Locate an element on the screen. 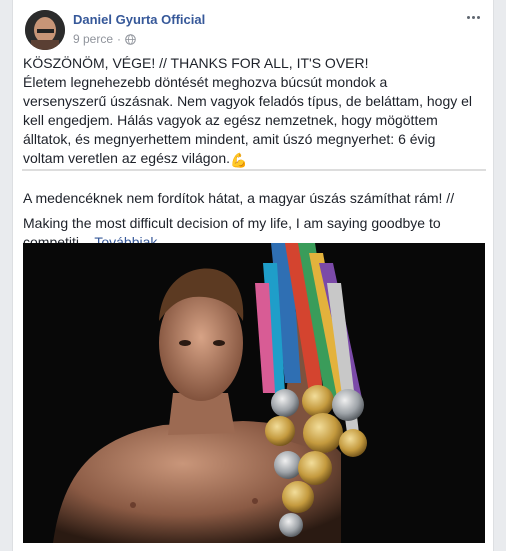 The width and height of the screenshot is (506, 551). author-avatar is located at coordinates (45, 30).